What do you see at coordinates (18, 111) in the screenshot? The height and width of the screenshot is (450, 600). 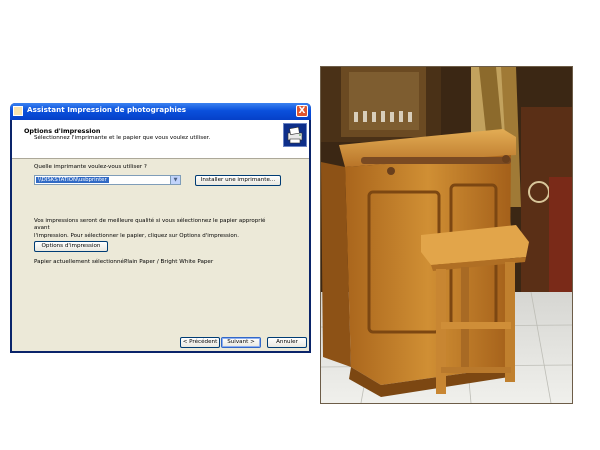 I see `app-icon` at bounding box center [18, 111].